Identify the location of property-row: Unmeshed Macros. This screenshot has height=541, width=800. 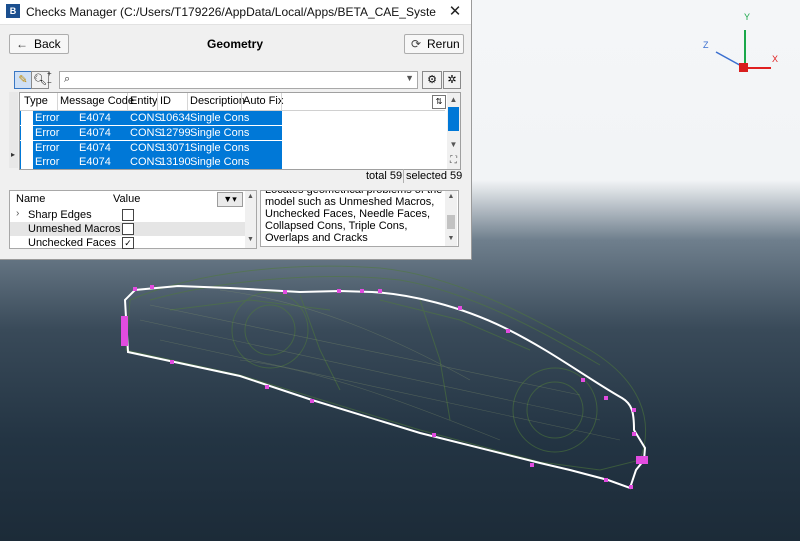
(128, 229).